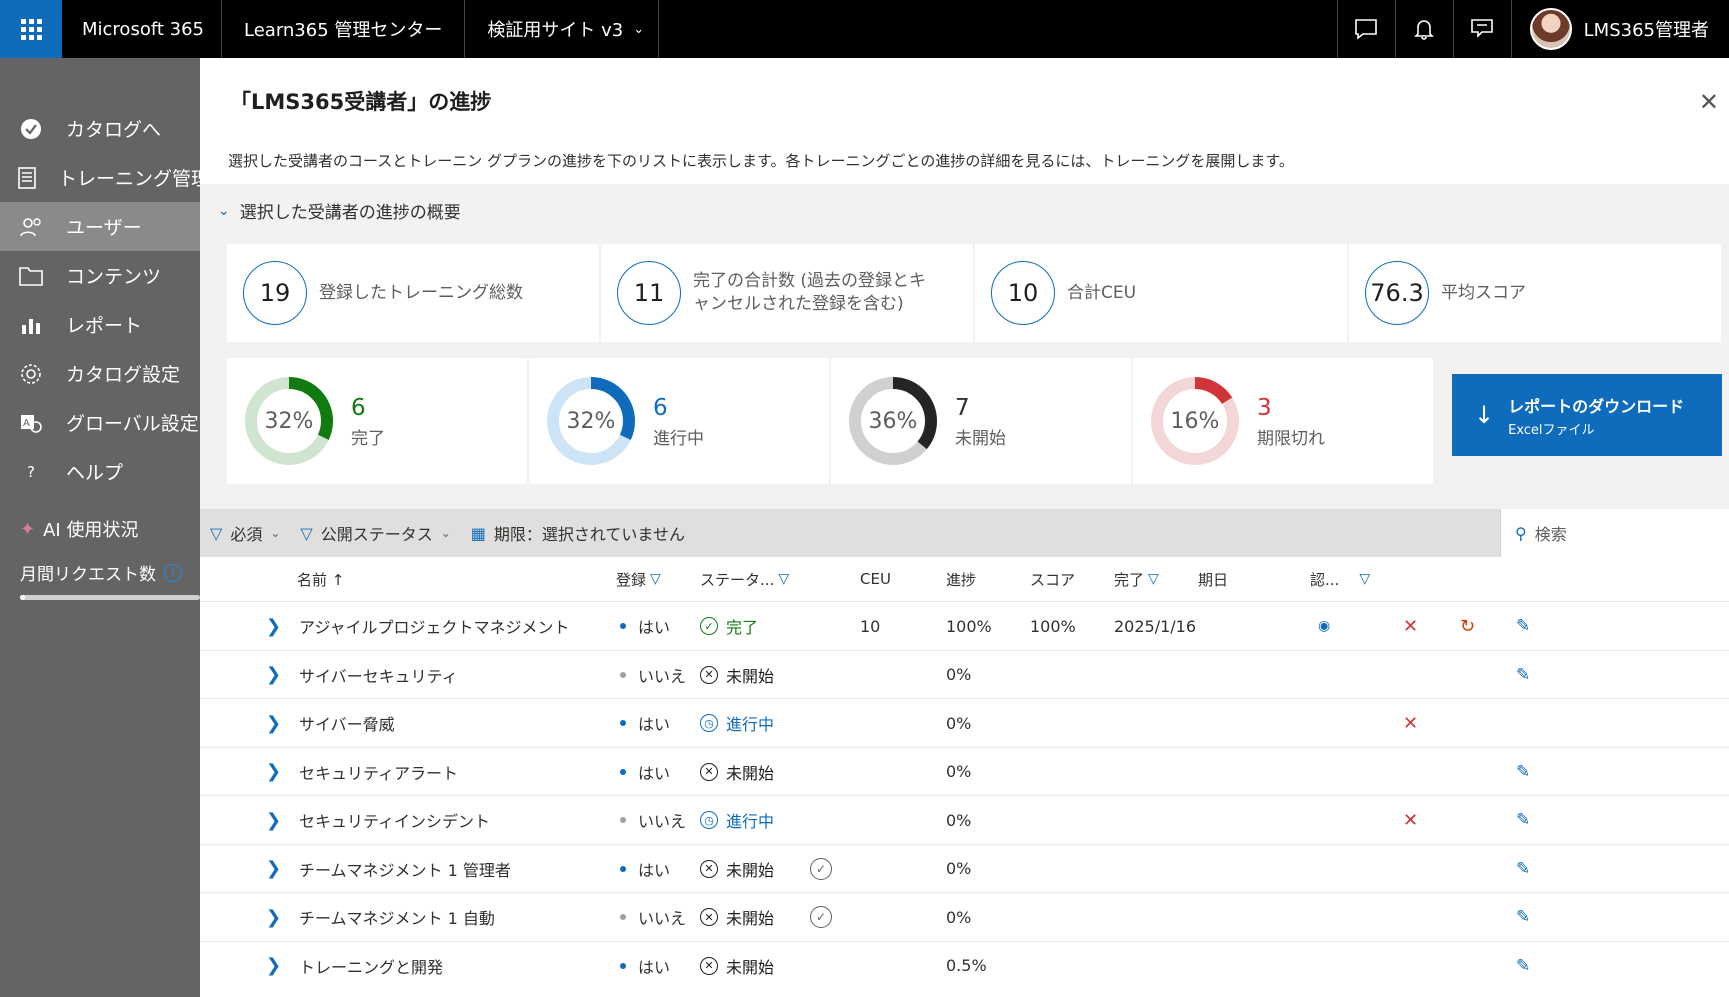 This screenshot has width=1729, height=997. I want to click on header-progress: 進捗, so click(961, 579).